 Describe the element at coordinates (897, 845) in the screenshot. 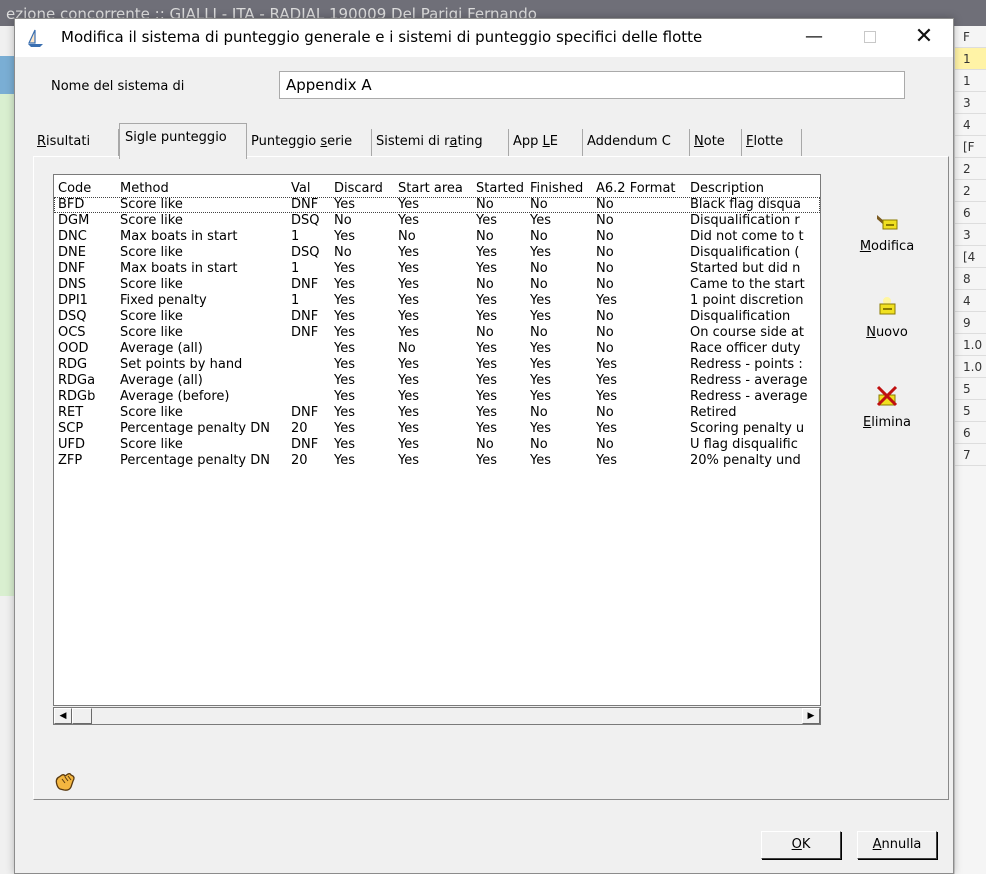

I see `cancel-button: Annulla` at that location.